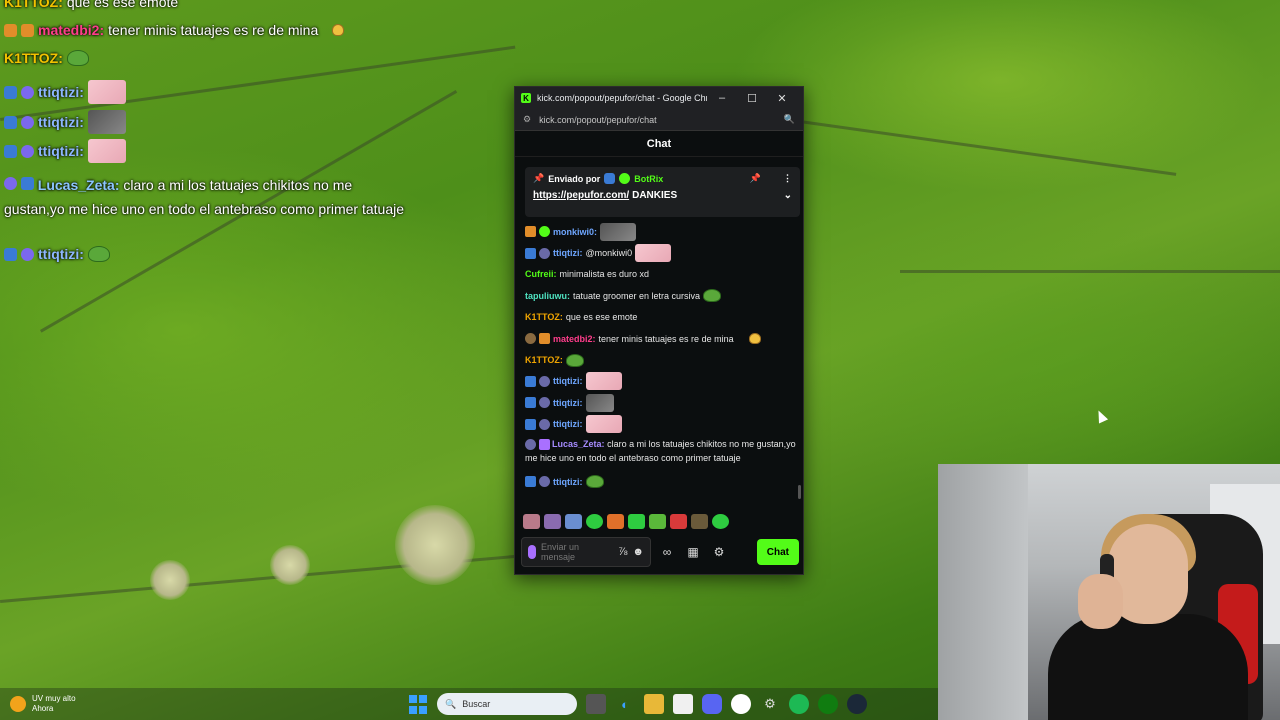  I want to click on minimize-button: –, so click(722, 98).